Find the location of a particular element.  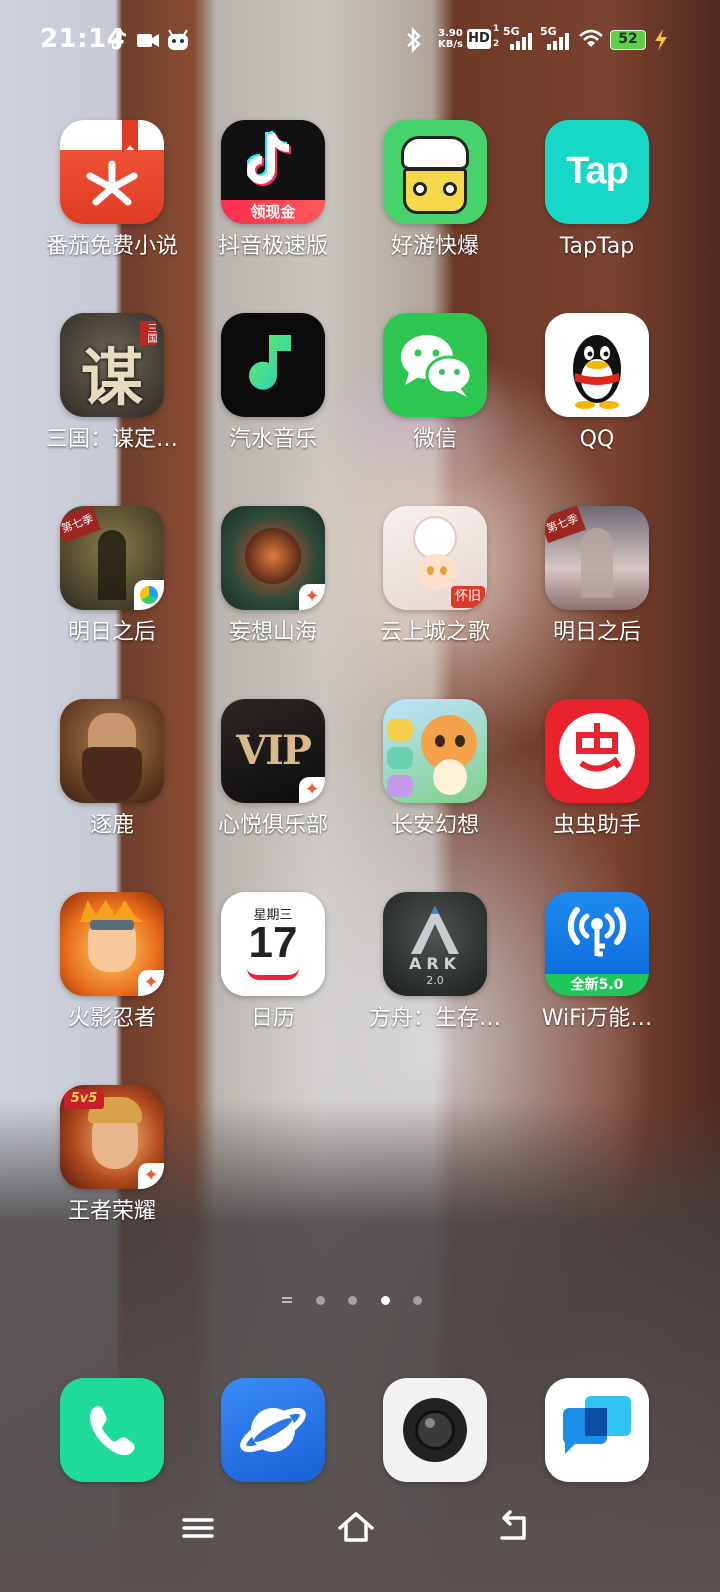

app-label: 长安幻想 is located at coordinates (434, 825).